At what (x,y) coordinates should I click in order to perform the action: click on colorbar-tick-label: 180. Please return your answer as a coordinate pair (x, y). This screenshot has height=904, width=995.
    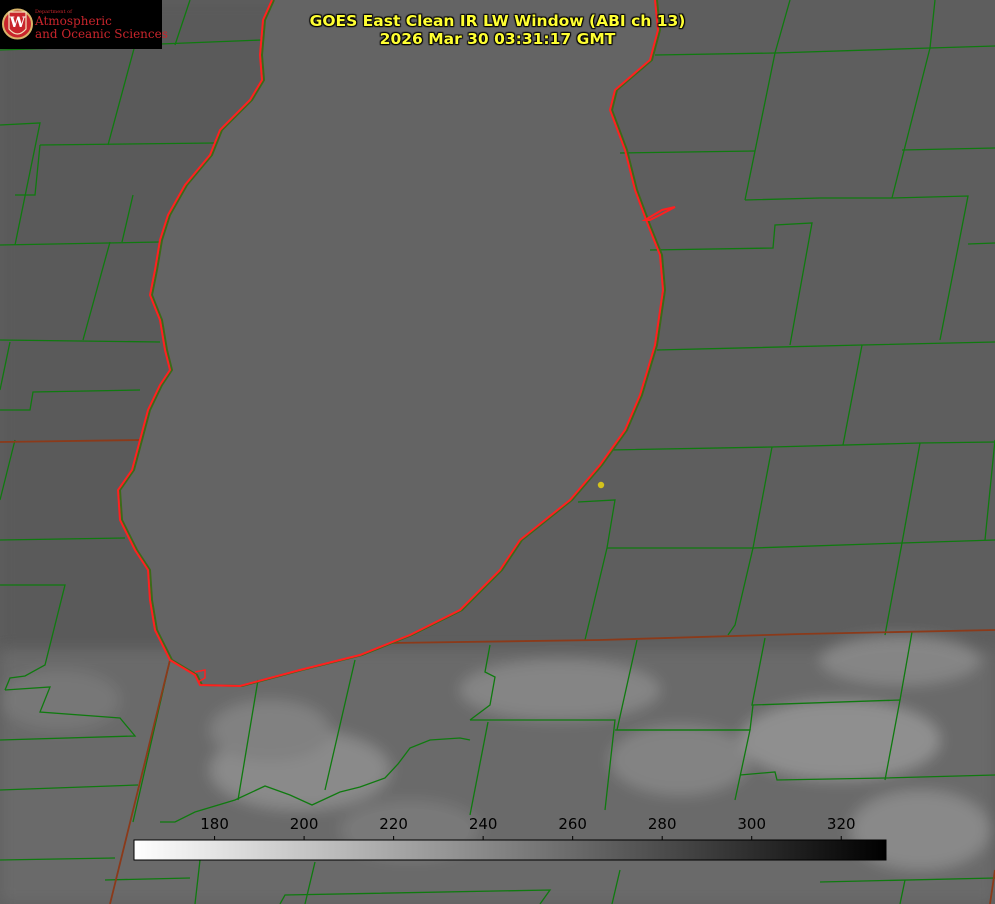
    Looking at the image, I should click on (214, 824).